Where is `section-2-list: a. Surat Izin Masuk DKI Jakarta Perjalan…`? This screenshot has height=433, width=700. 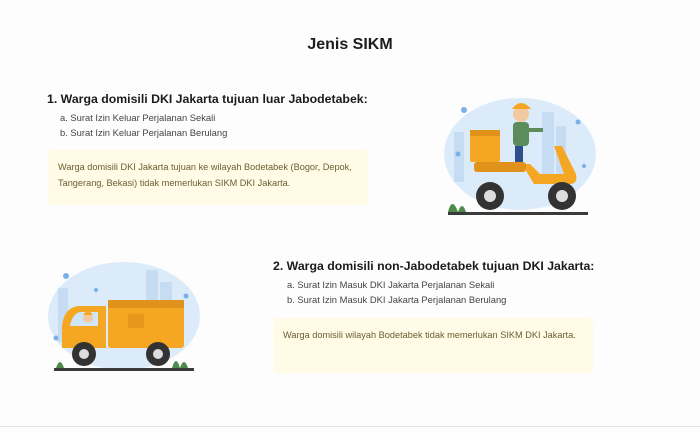
section-2-list: a. Surat Izin Masuk DKI Jakarta Perjalan… is located at coordinates (396, 292).